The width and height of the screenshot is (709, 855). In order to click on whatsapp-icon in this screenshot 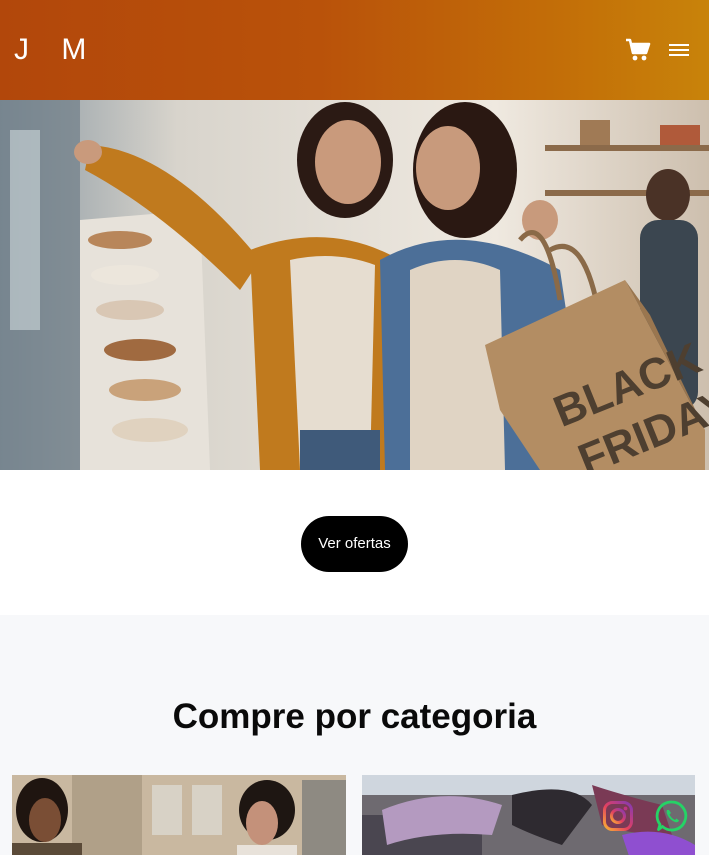, I will do `click(671, 816)`.